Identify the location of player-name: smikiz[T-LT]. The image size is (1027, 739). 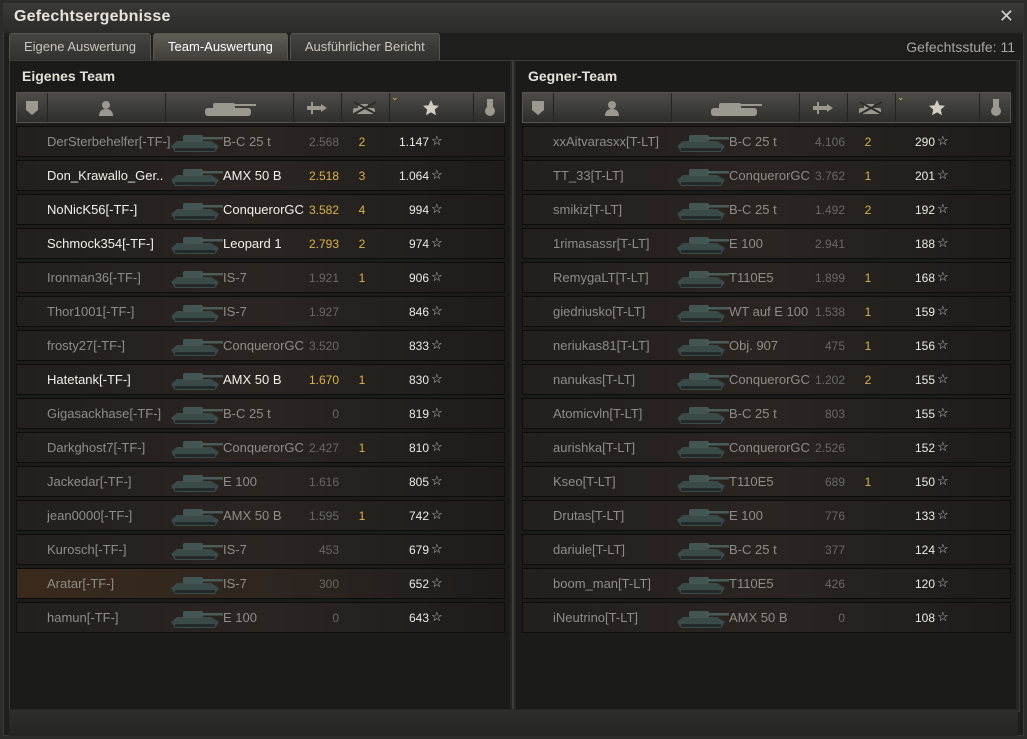
(588, 209).